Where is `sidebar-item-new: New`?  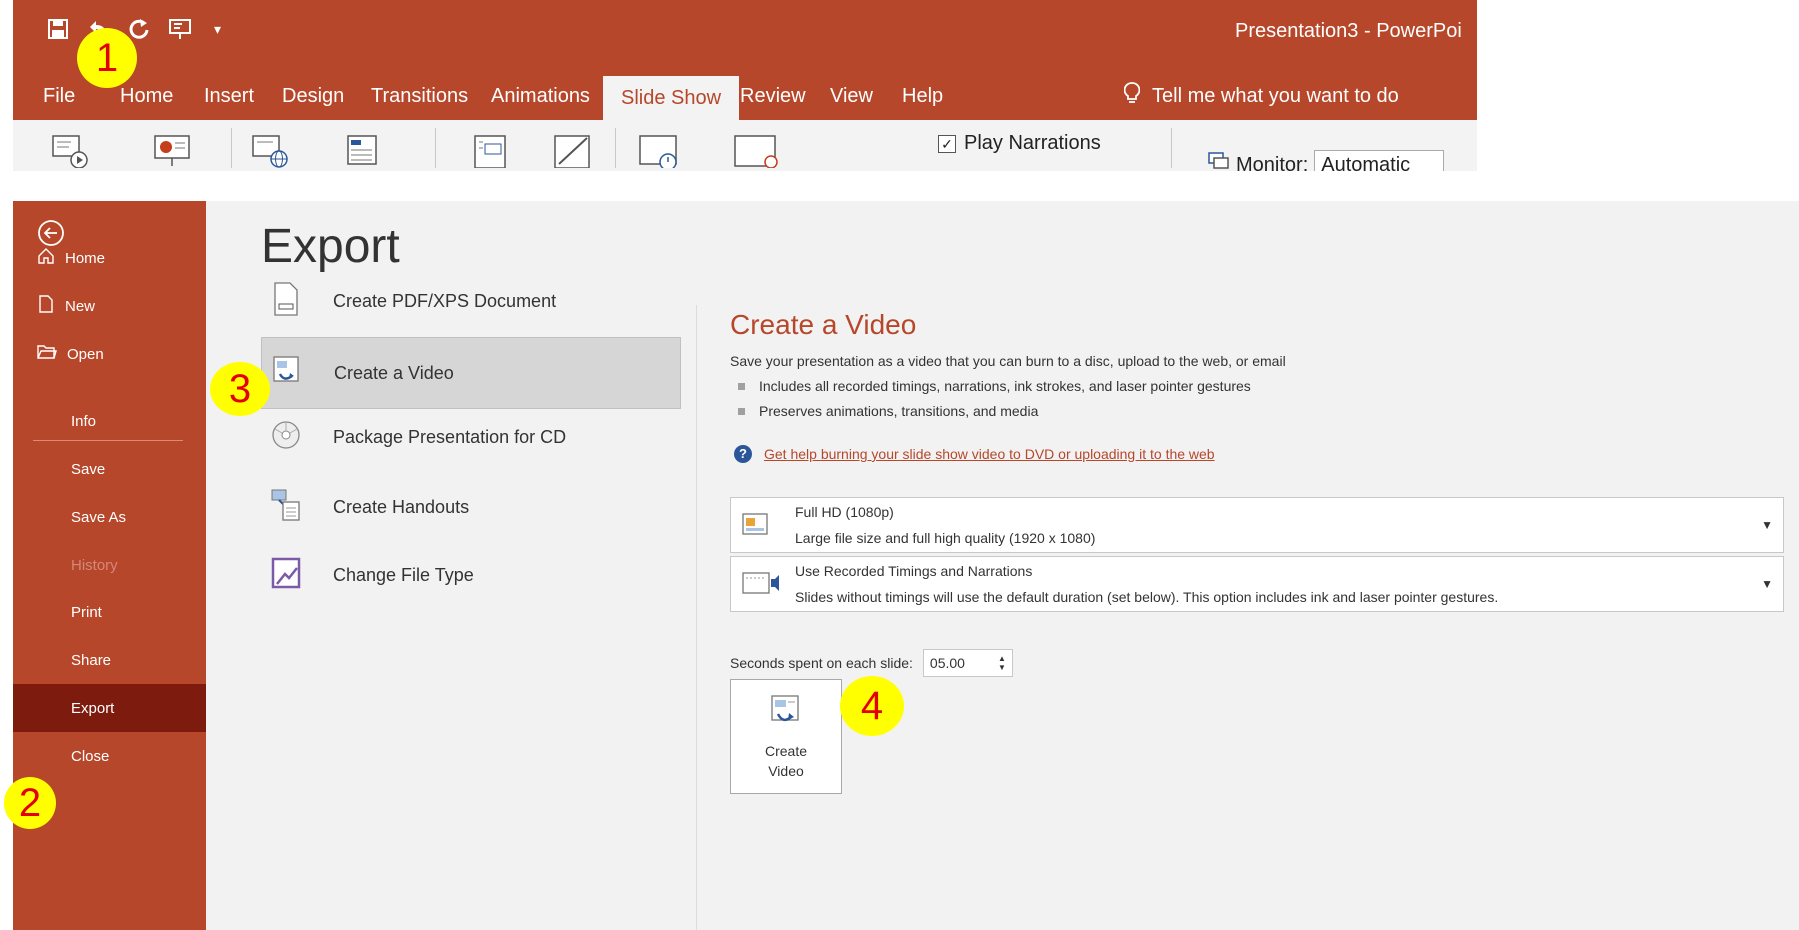
sidebar-item-new: New is located at coordinates (109, 306).